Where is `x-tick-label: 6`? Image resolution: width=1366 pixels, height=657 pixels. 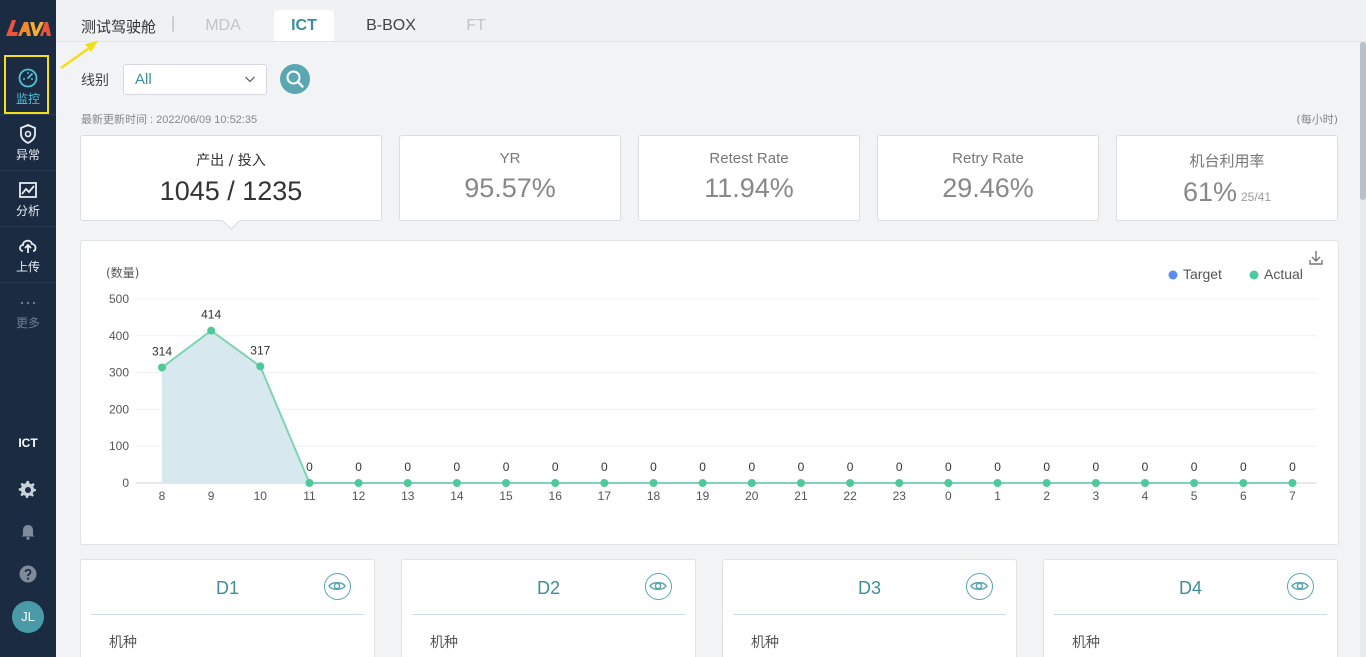 x-tick-label: 6 is located at coordinates (1243, 496).